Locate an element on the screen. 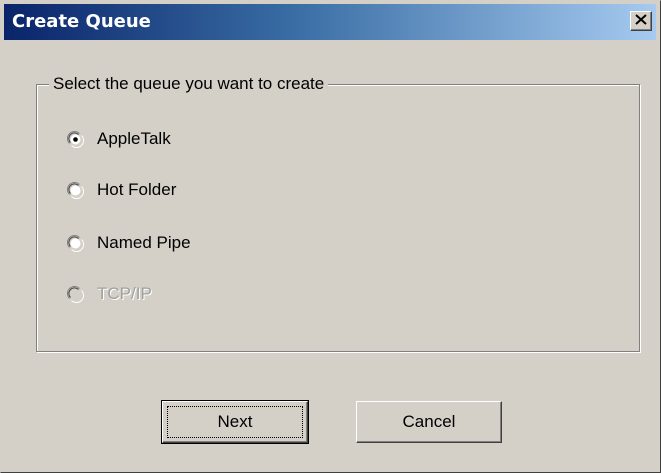 This screenshot has height=473, width=661. next-button: Next is located at coordinates (235, 422).